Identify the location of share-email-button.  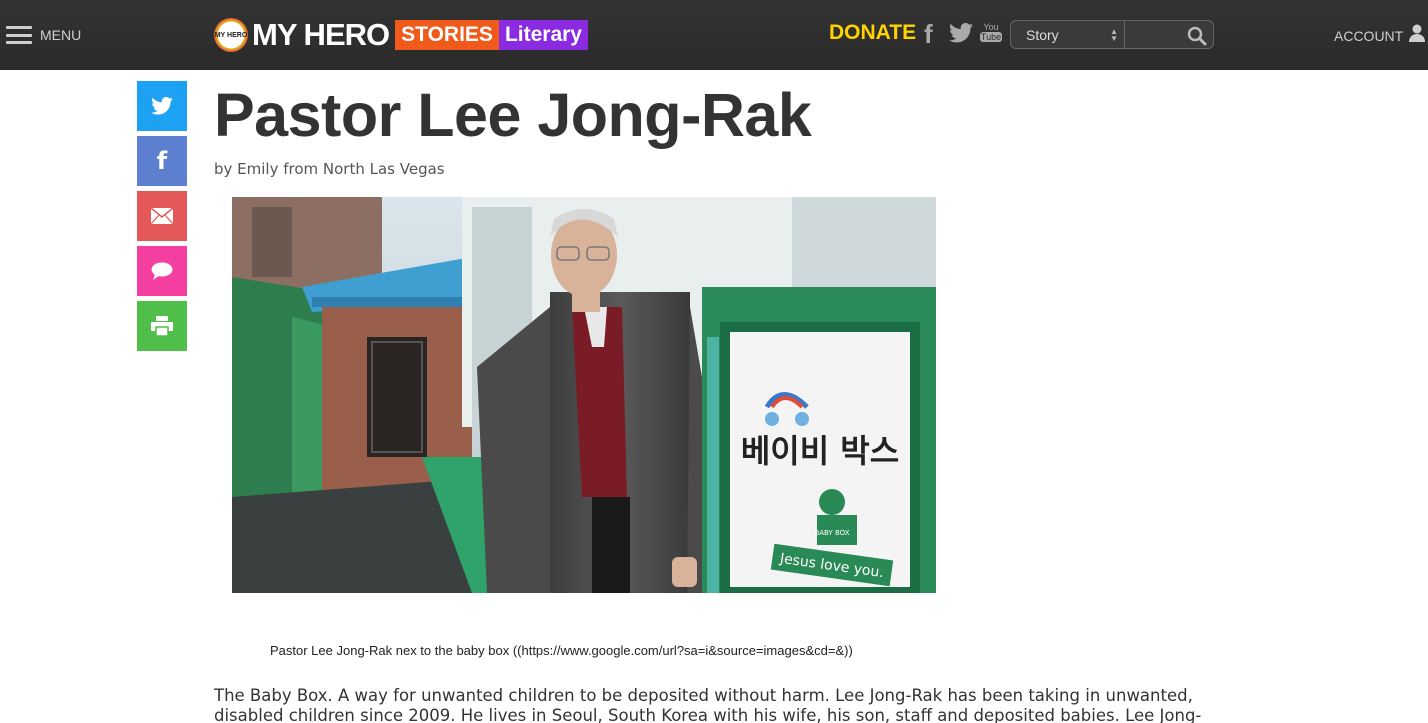
(162, 216).